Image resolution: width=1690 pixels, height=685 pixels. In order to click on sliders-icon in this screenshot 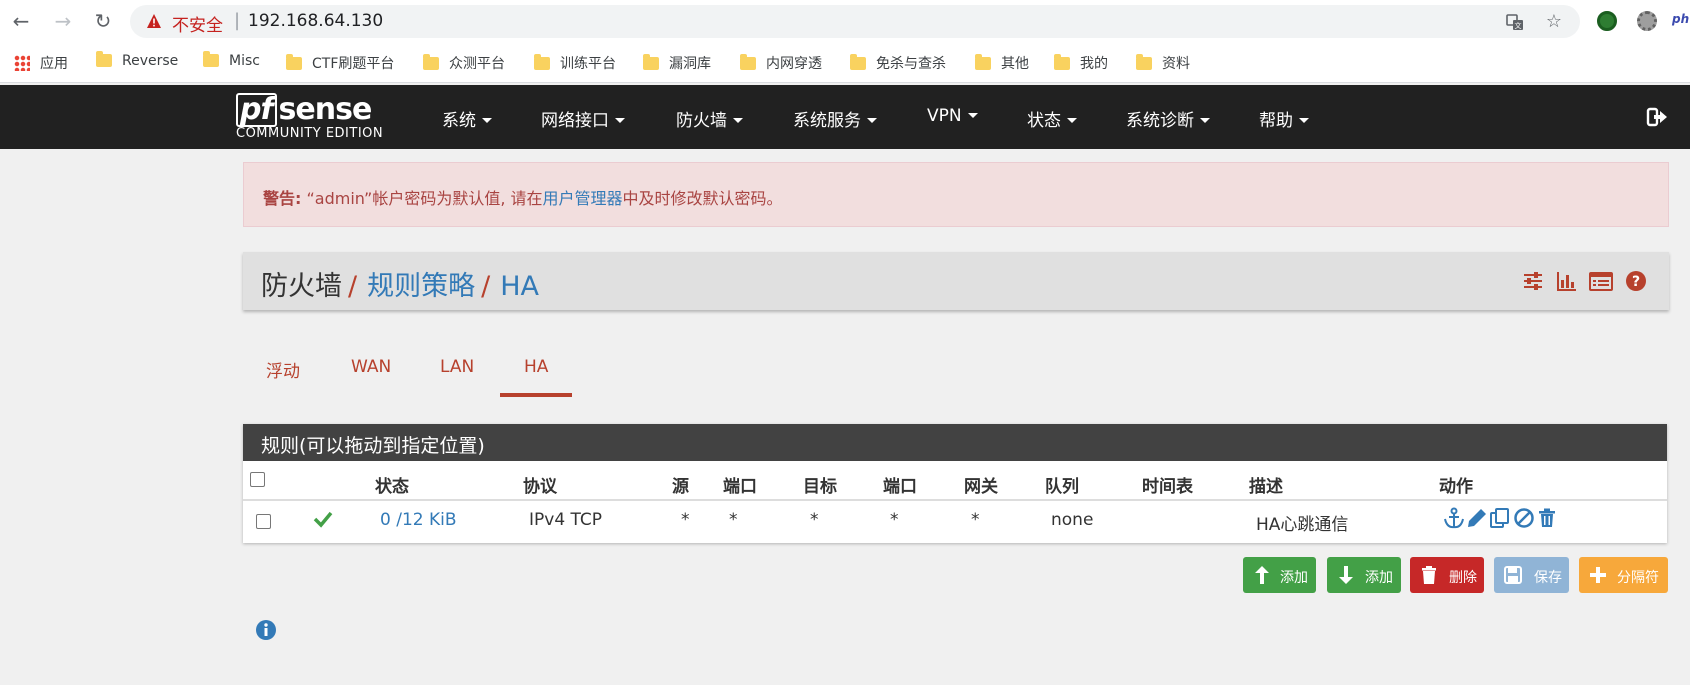, I will do `click(1533, 281)`.